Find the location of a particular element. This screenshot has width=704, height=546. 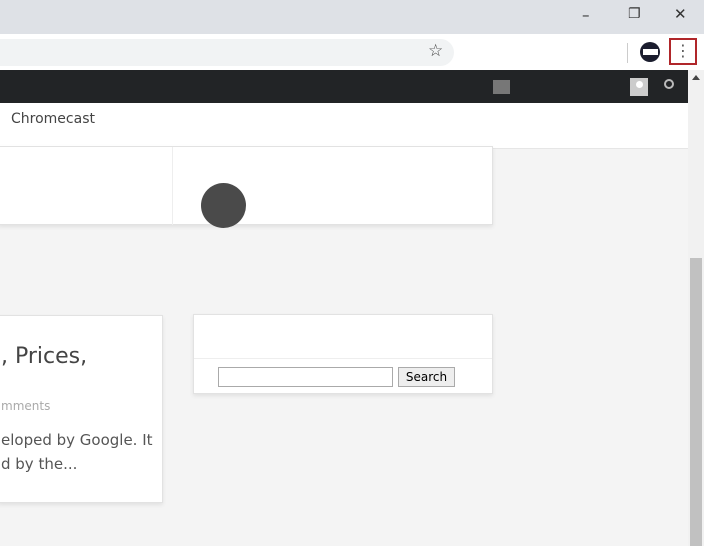

search-input is located at coordinates (305, 377).